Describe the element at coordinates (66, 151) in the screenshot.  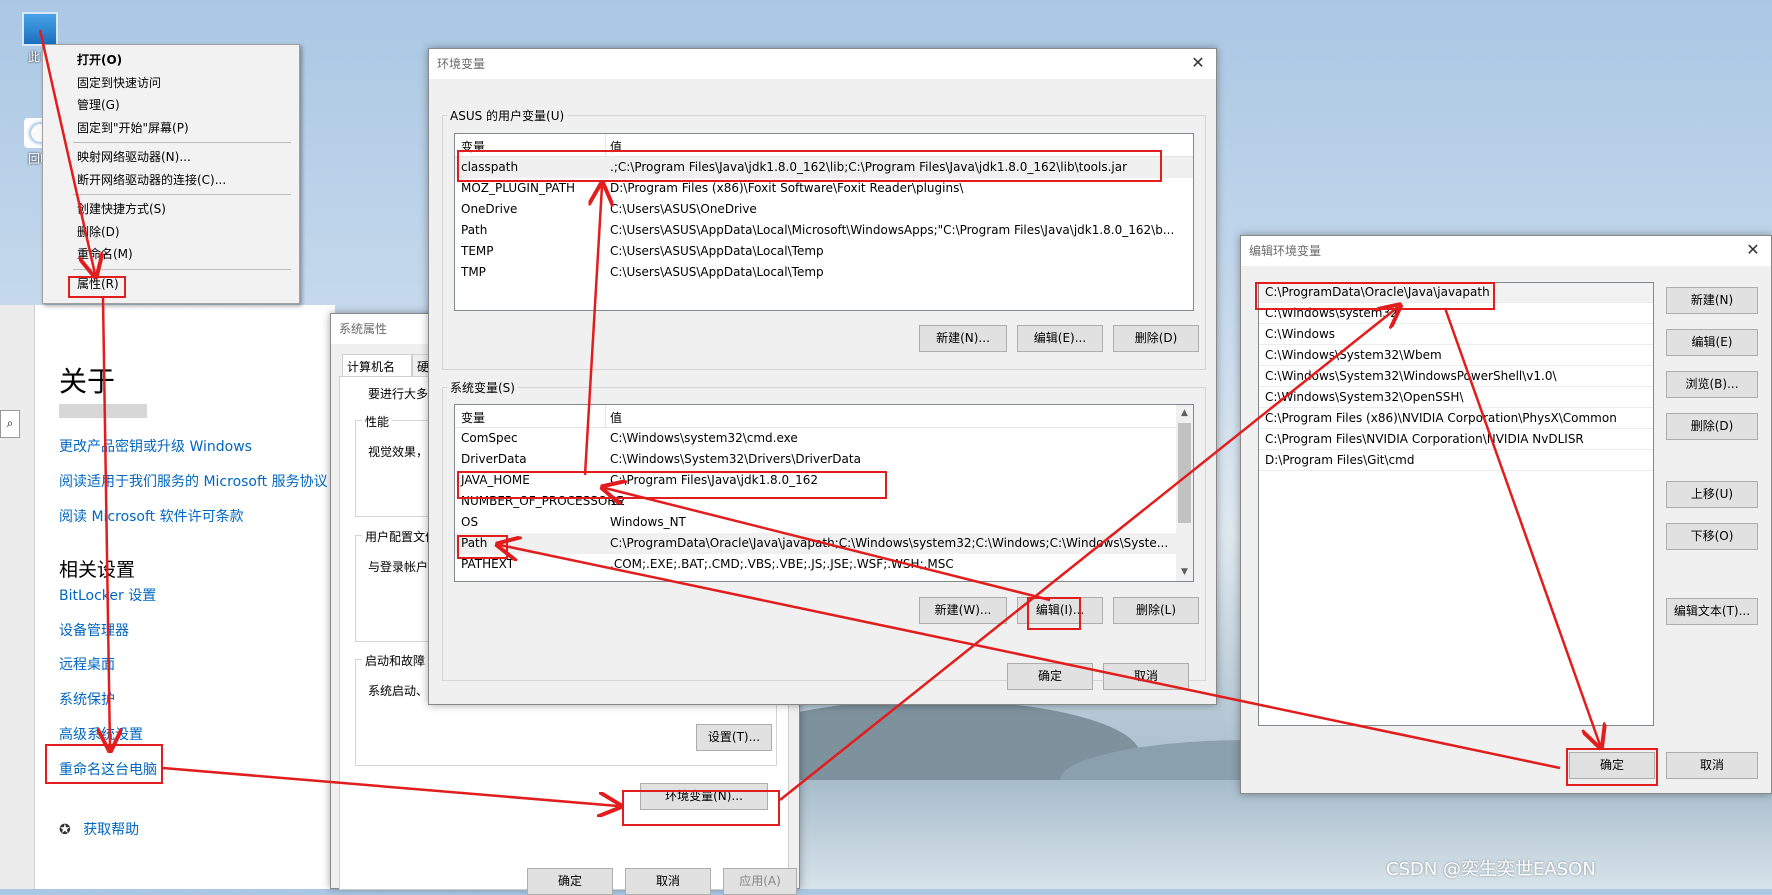
I see `arrow-icon-to-properties` at that location.